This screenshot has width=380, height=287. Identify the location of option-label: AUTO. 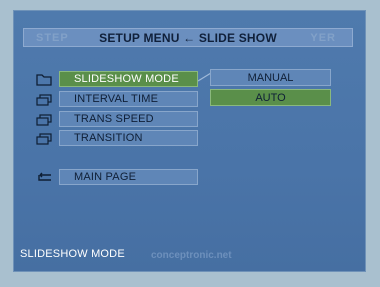
(270, 97).